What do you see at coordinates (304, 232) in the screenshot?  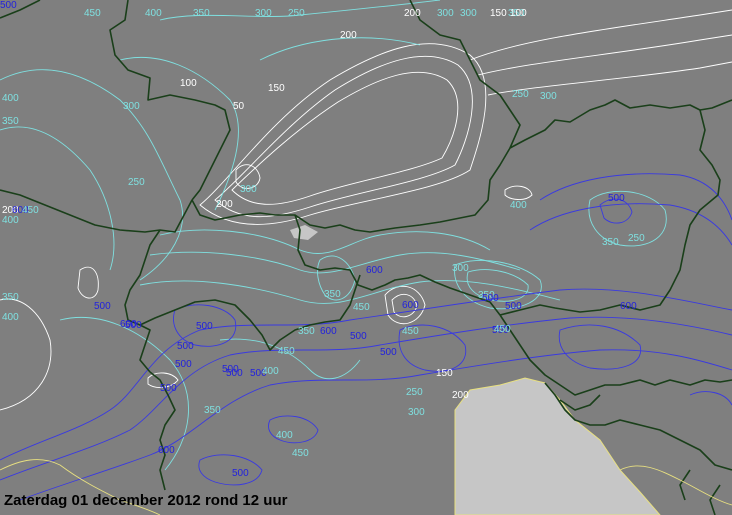 I see `lake` at bounding box center [304, 232].